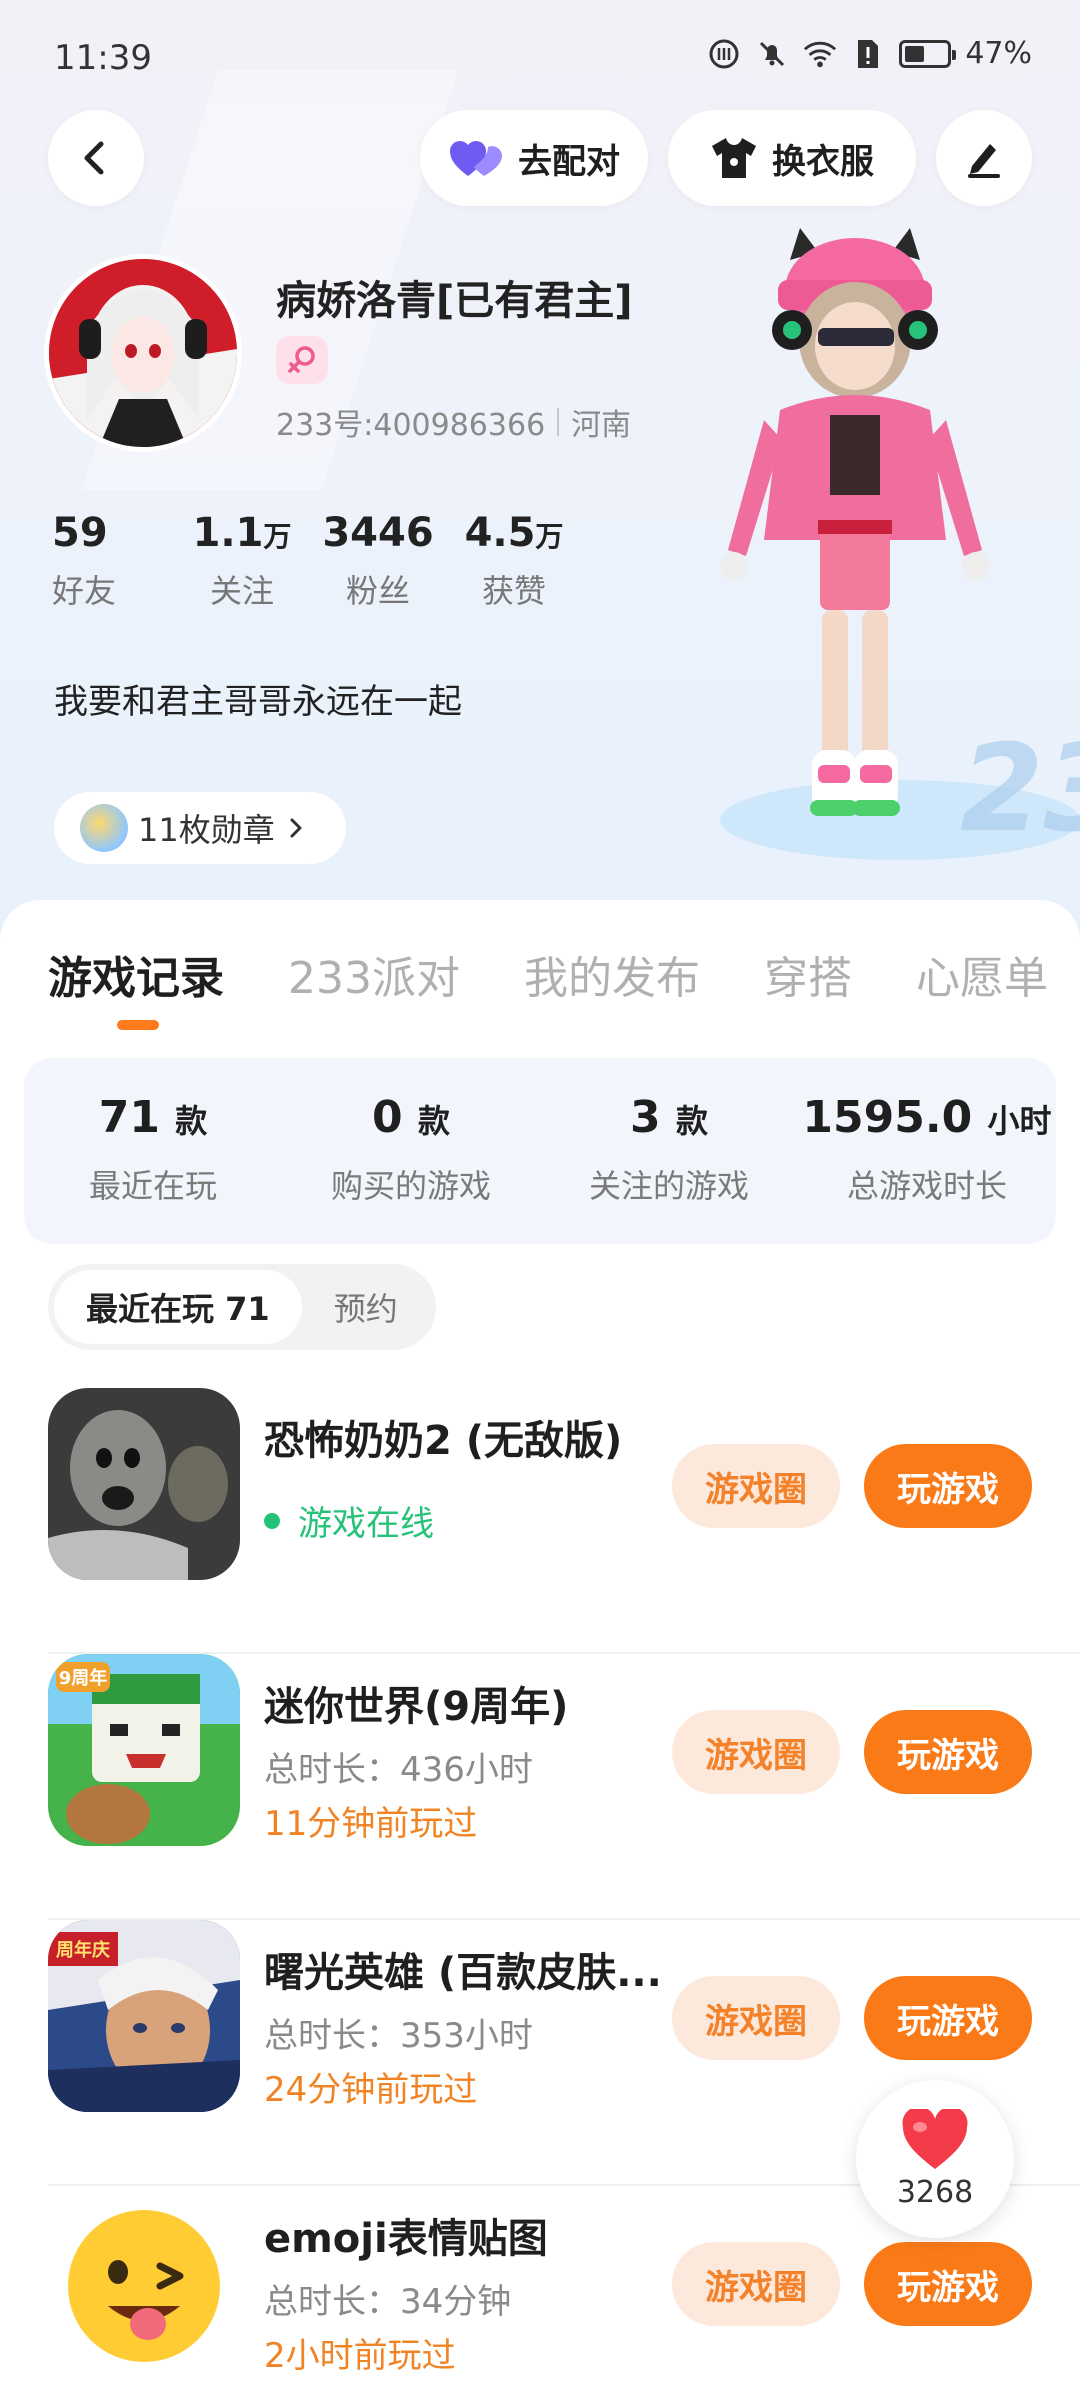 The height and width of the screenshot is (2388, 1080). Describe the element at coordinates (406, 2239) in the screenshot. I see `game-title: emoji表情贴图` at that location.